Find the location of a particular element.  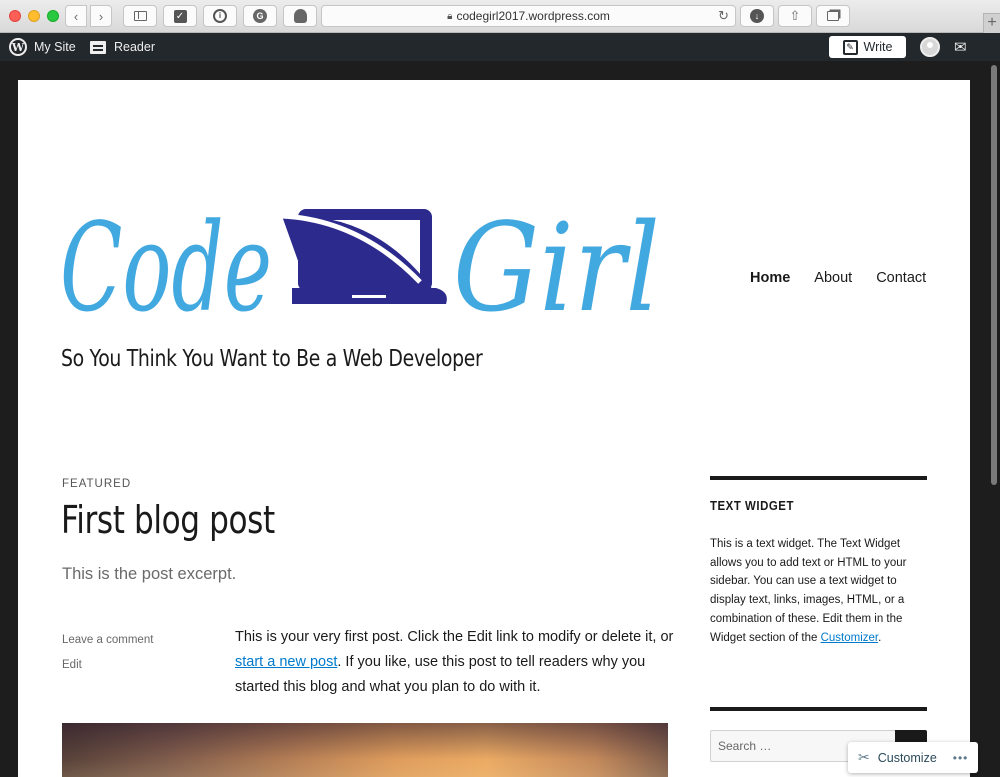

leave-comment-link: Leave a comment is located at coordinates (107, 640).